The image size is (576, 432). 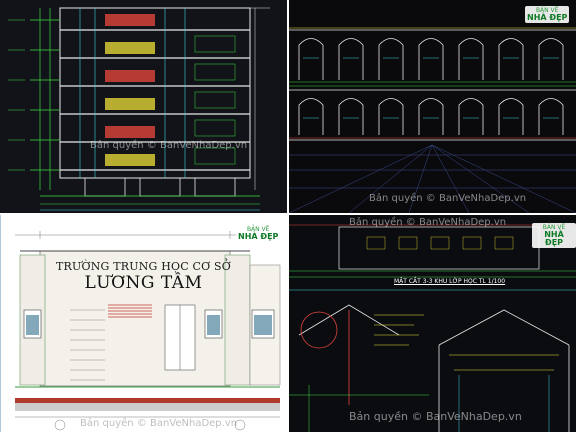 I want to click on vertical-divider, so click(x=288, y=216).